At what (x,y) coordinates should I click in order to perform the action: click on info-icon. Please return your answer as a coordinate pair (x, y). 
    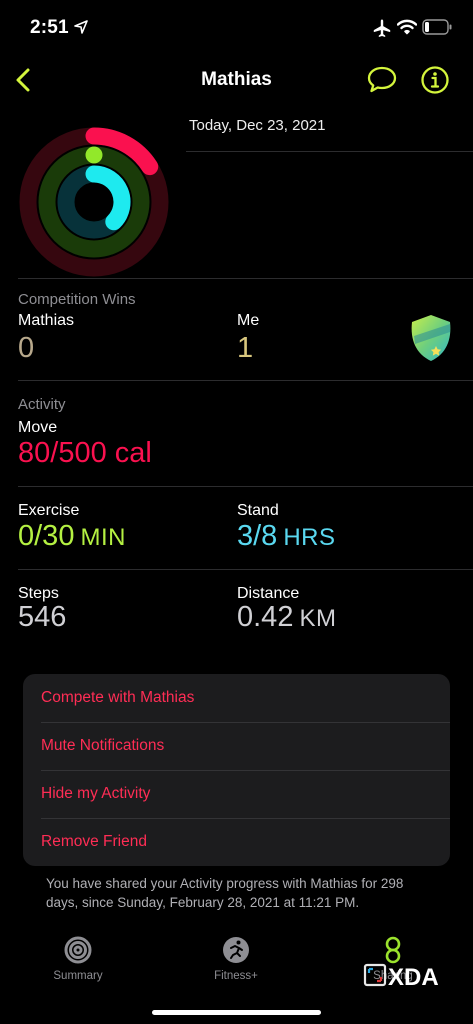
    Looking at the image, I should click on (435, 80).